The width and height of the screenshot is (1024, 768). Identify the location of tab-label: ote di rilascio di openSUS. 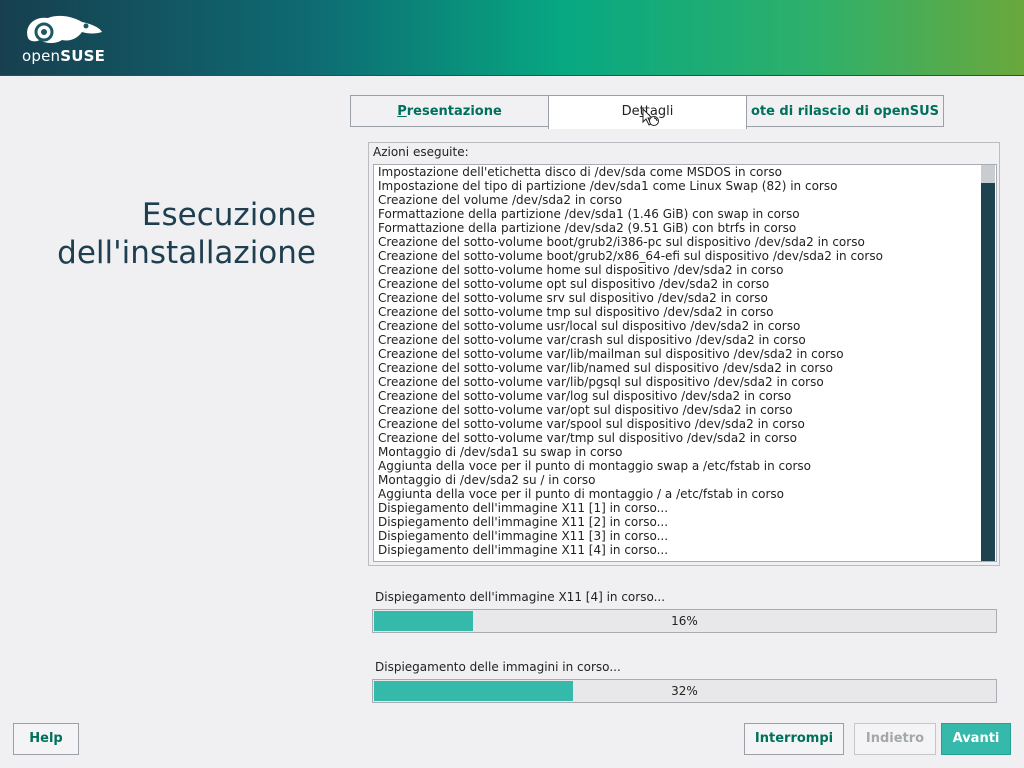
(845, 111).